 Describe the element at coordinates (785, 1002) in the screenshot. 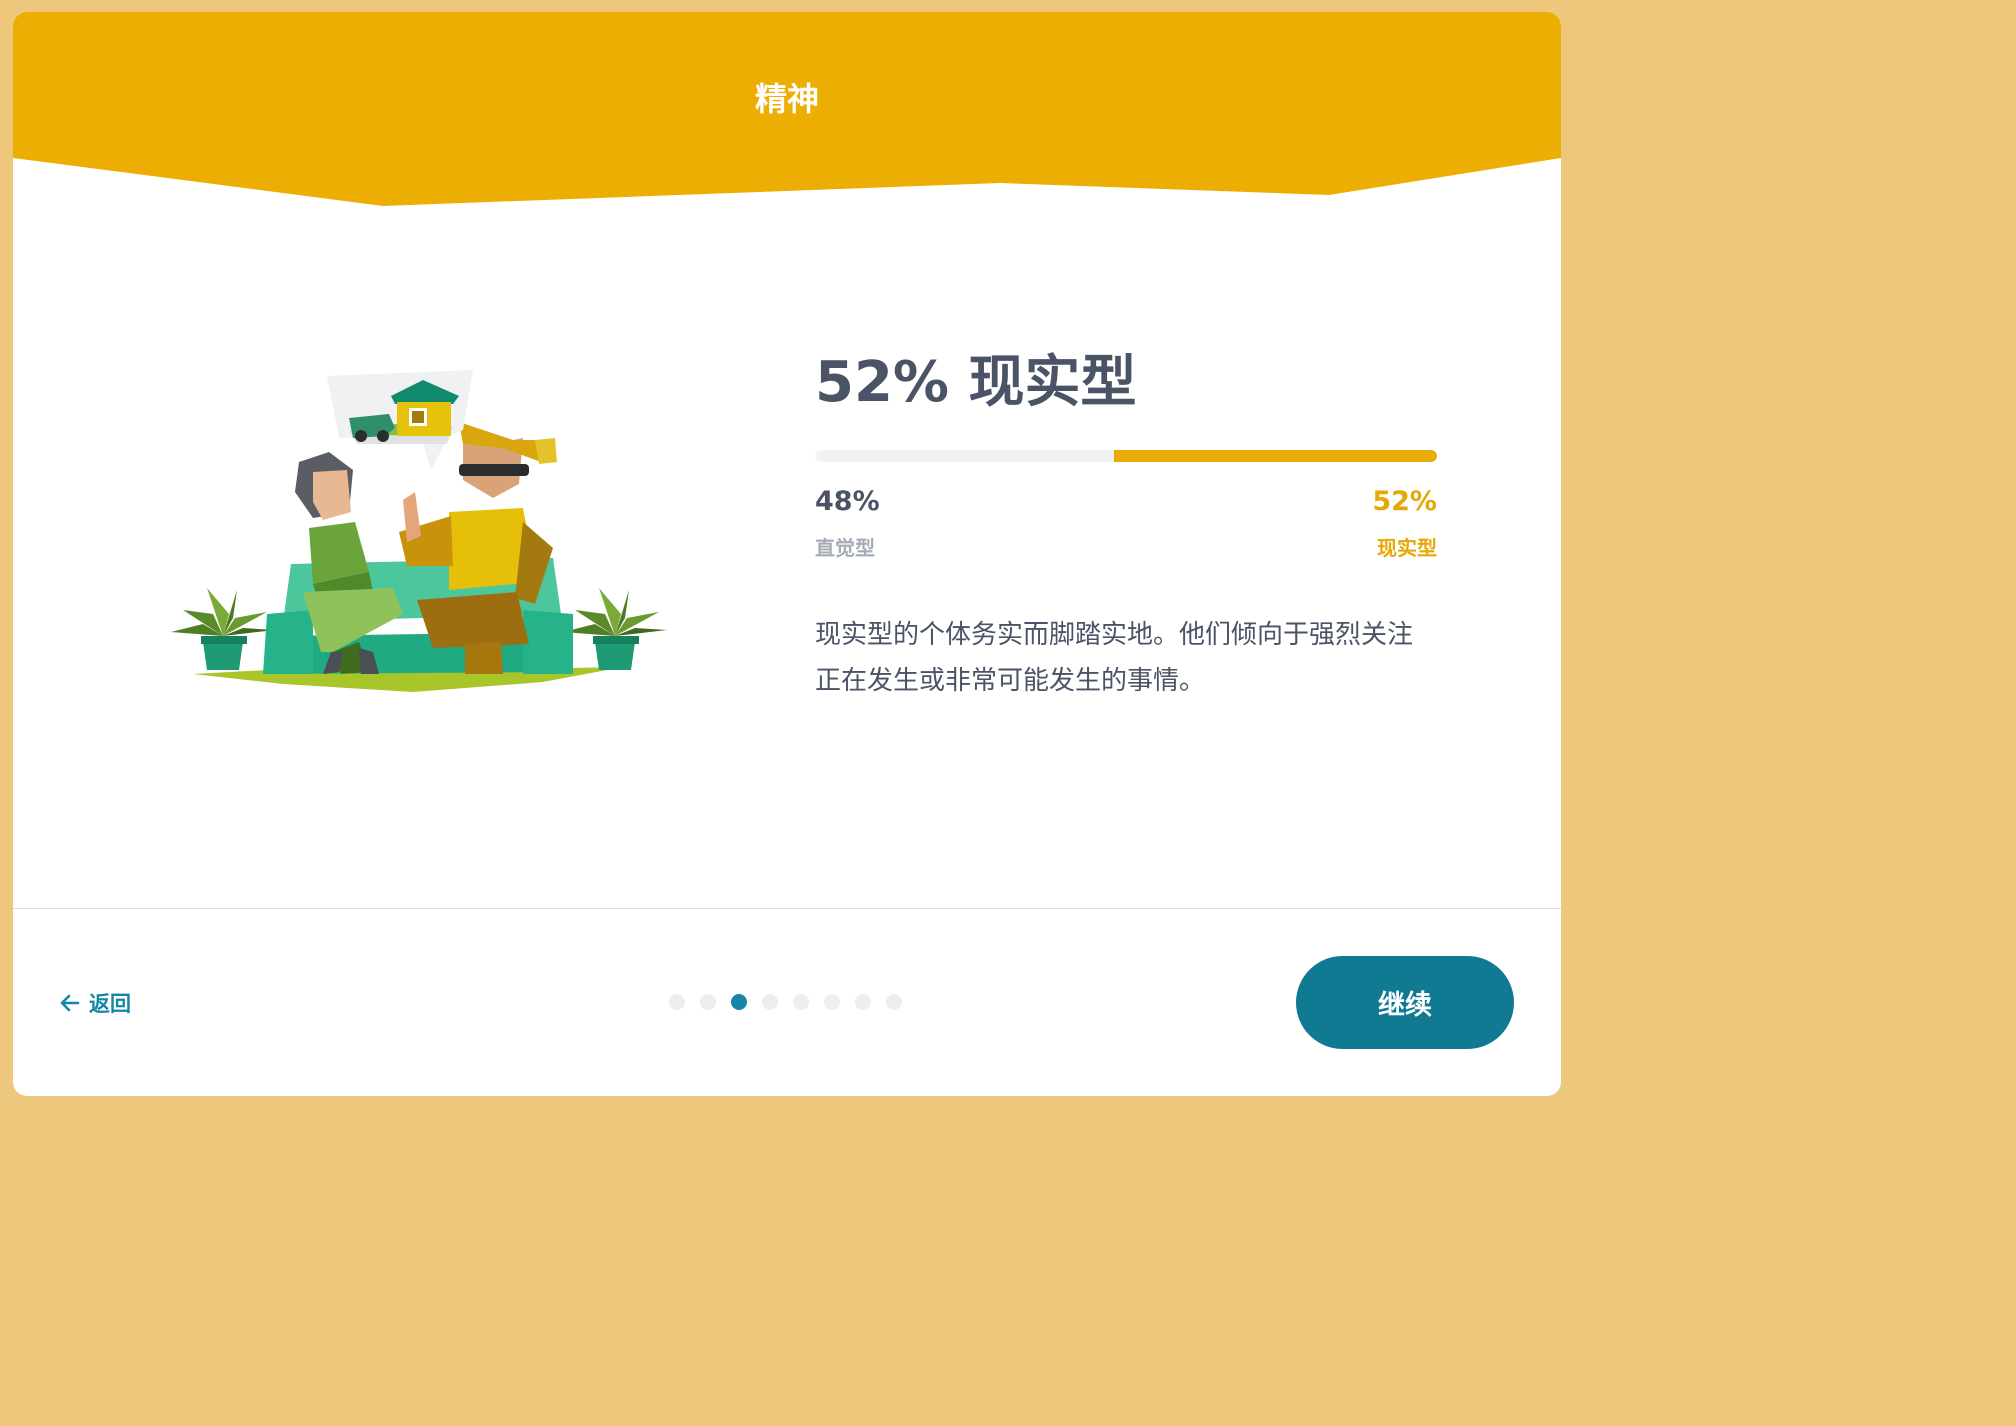

I see `pagination-dots` at that location.